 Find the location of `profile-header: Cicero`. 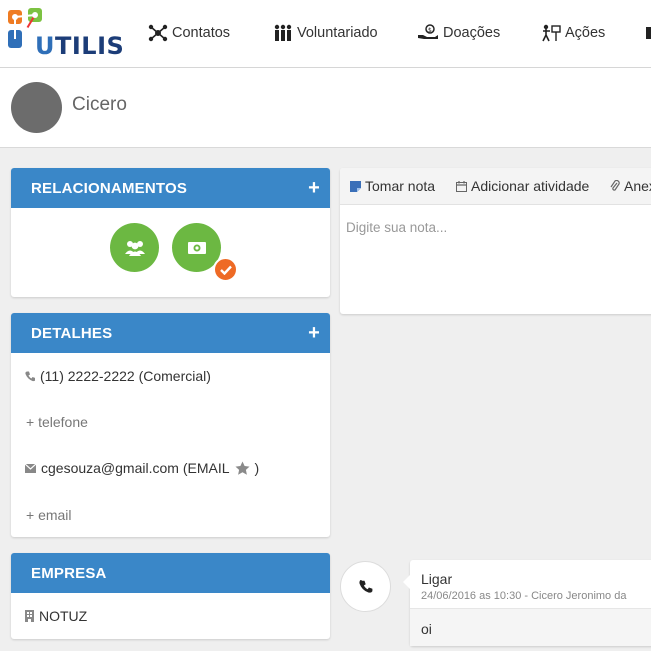

profile-header: Cicero is located at coordinates (325, 108).